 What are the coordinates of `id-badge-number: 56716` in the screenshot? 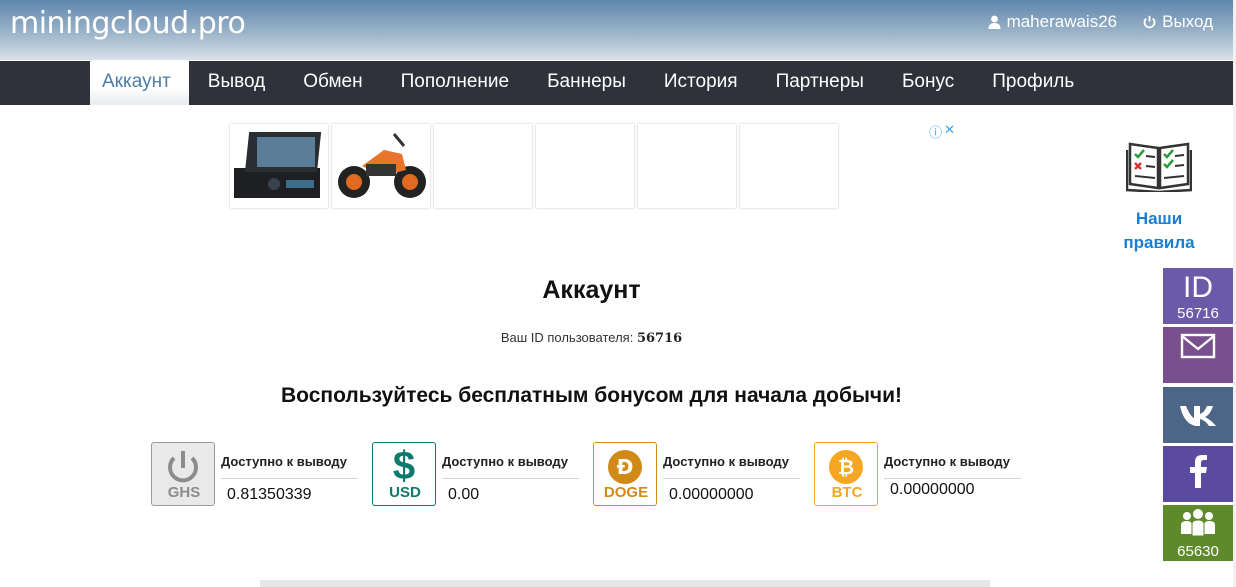 It's located at (1198, 313).